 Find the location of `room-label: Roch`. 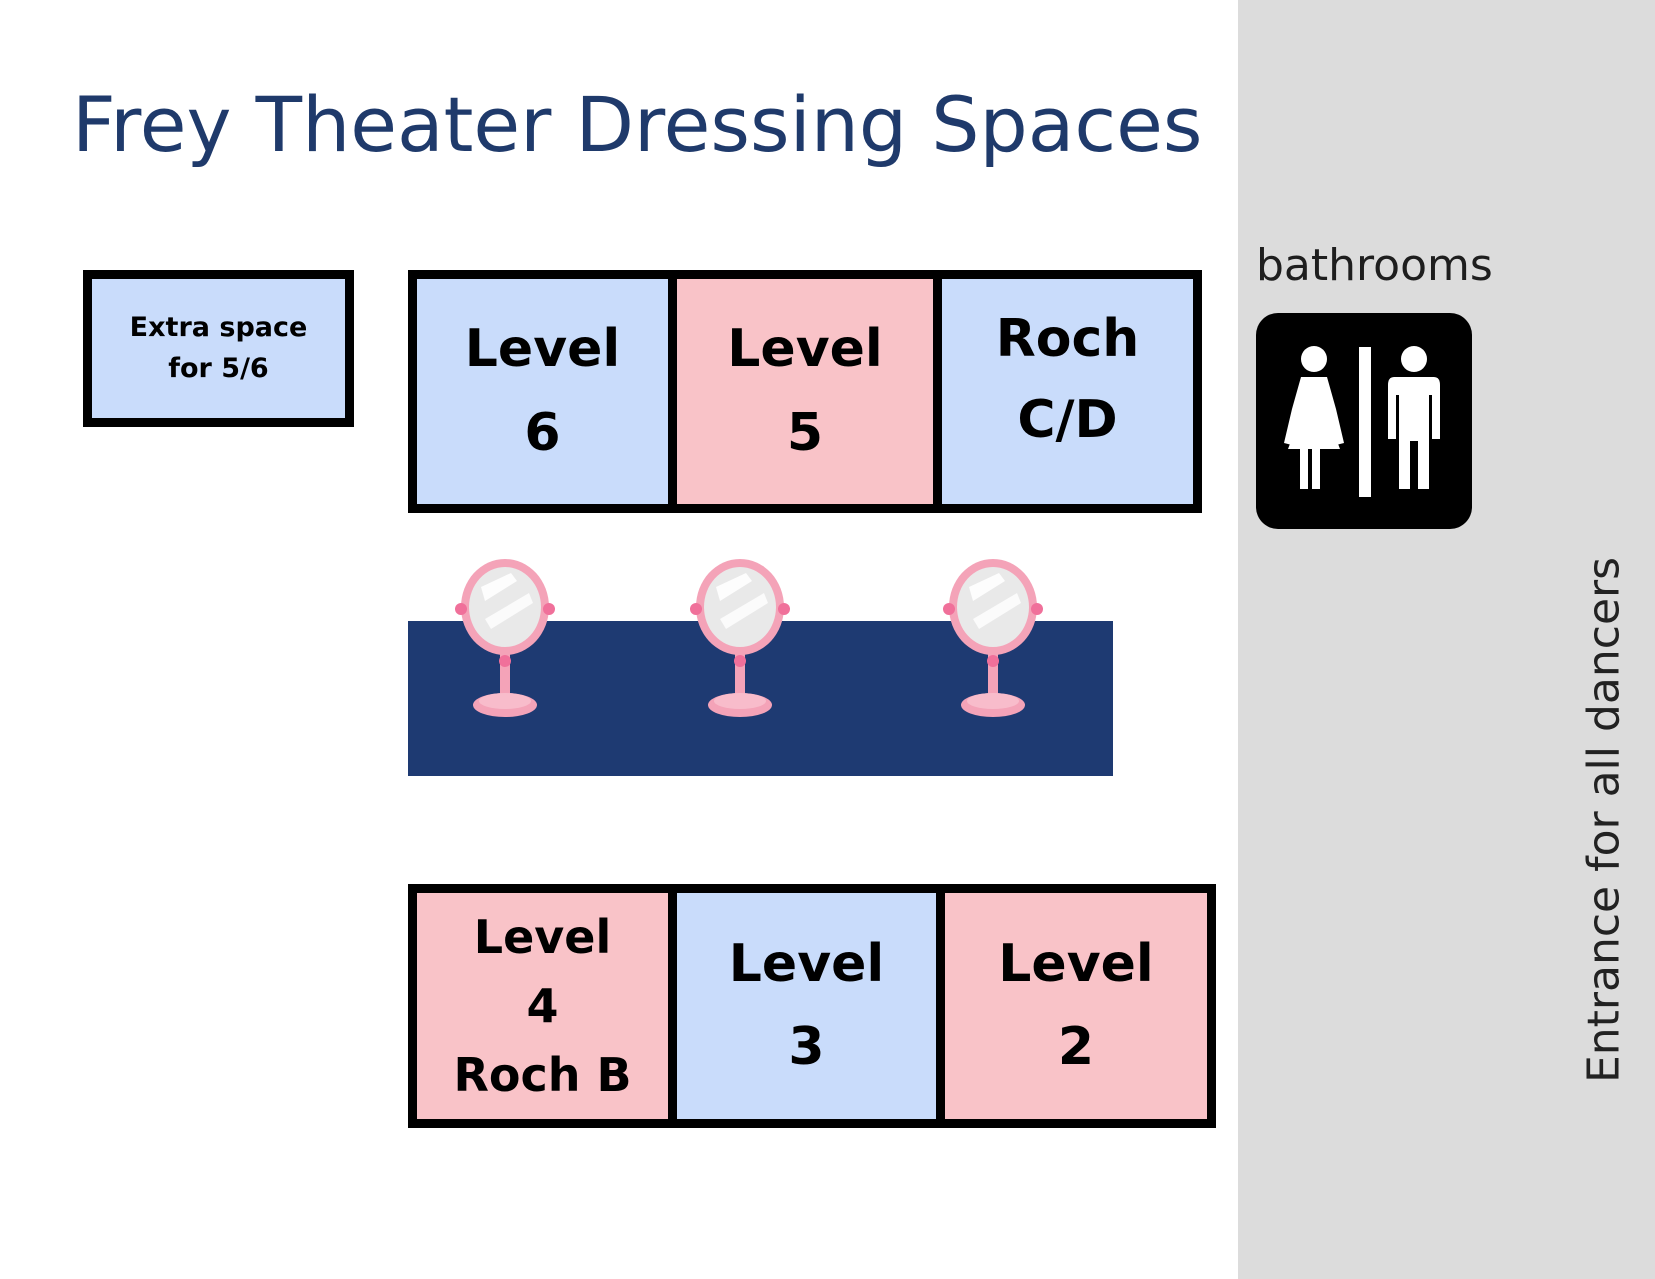

room-label: Roch is located at coordinates (1067, 339).